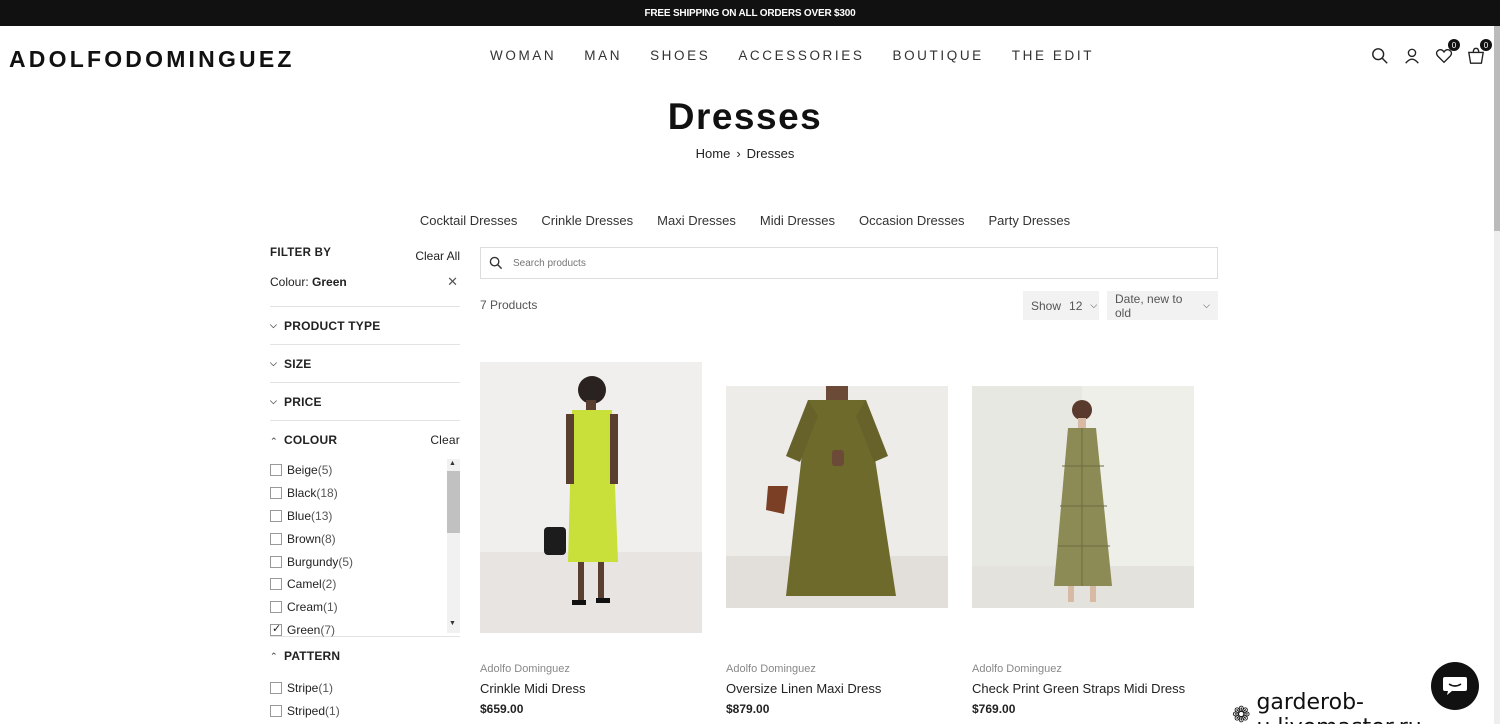  What do you see at coordinates (365, 402) in the screenshot?
I see `filter-price: ⌵ PRICE` at bounding box center [365, 402].